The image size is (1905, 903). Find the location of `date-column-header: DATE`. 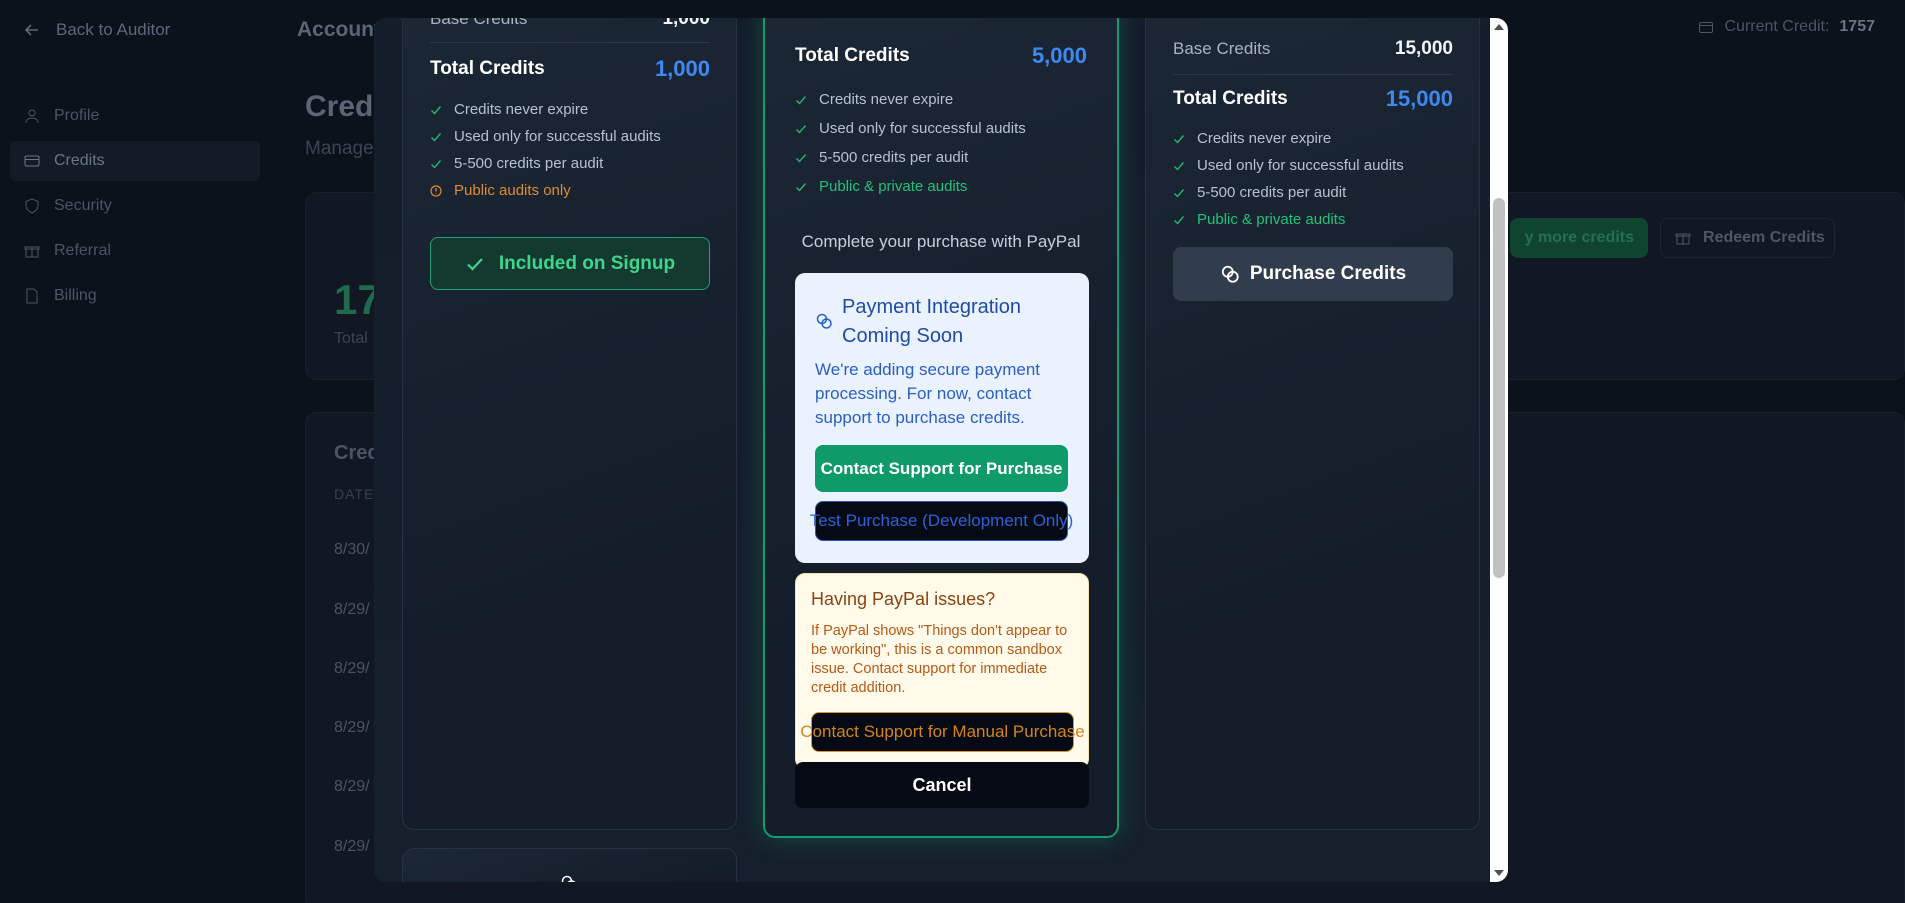

date-column-header: DATE is located at coordinates (354, 494).